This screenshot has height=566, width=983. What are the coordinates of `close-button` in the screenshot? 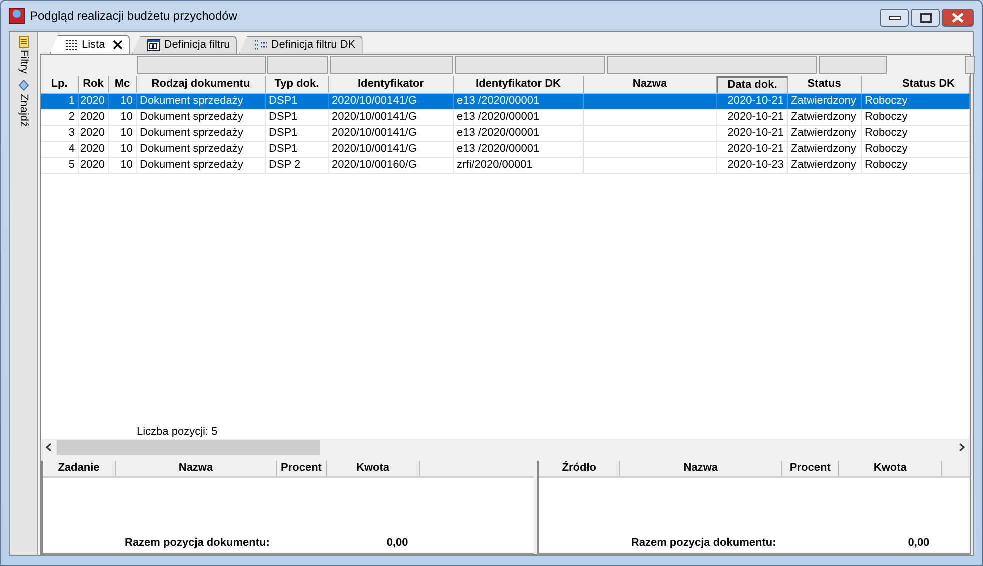 It's located at (958, 18).